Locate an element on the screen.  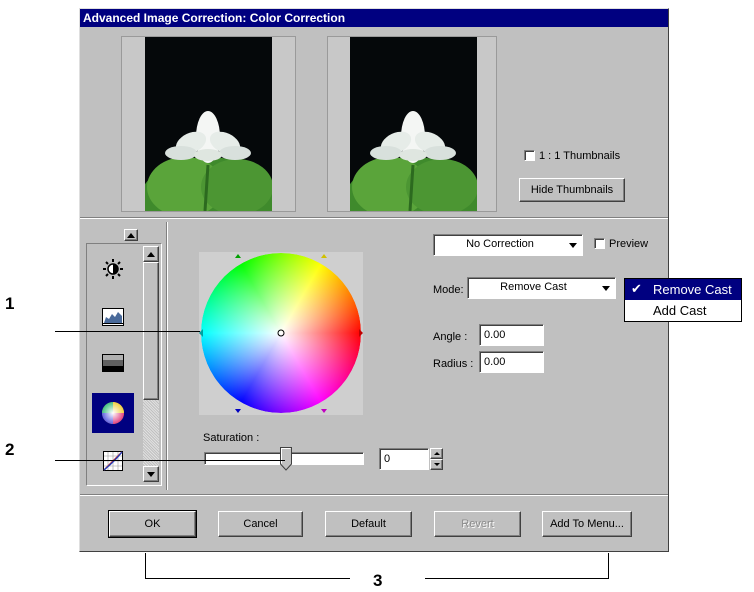
spin-up-icon is located at coordinates (436, 453).